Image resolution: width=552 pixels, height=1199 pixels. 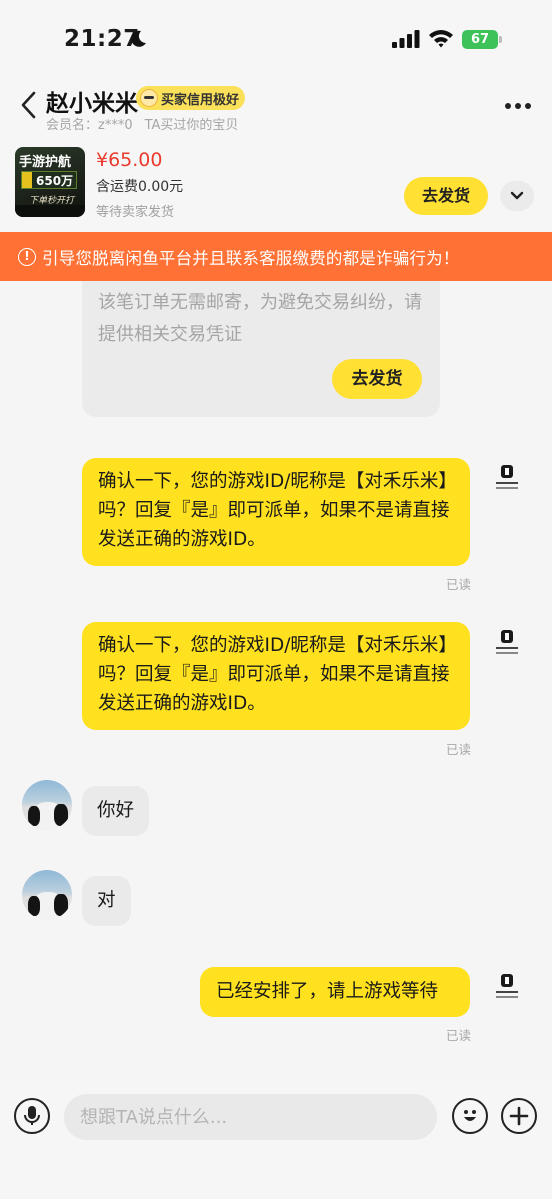 I want to click on emoji-button, so click(x=470, y=1116).